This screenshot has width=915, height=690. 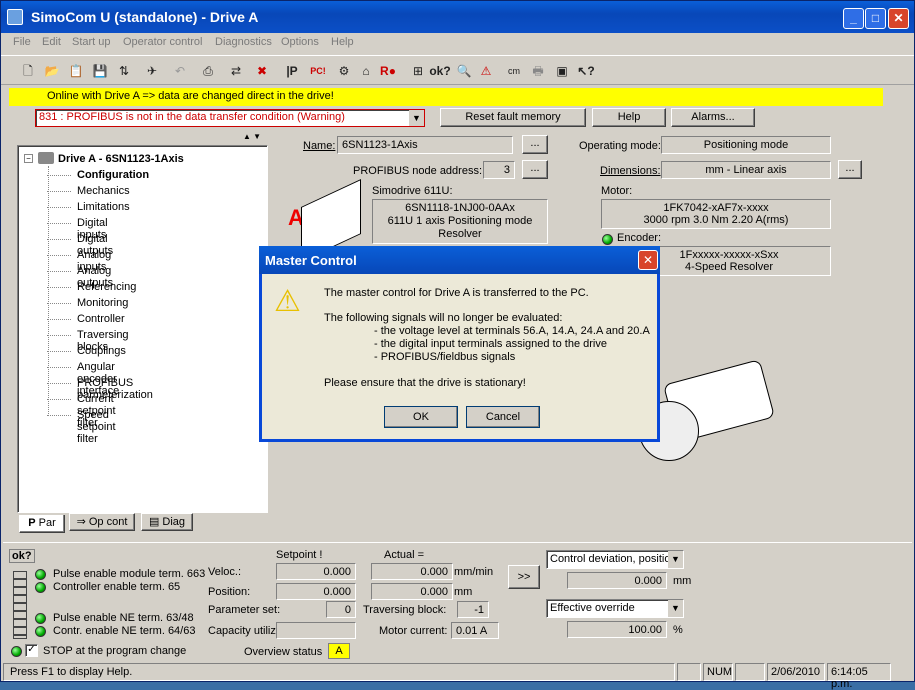 What do you see at coordinates (421, 417) in the screenshot?
I see `ok-button: OK` at bounding box center [421, 417].